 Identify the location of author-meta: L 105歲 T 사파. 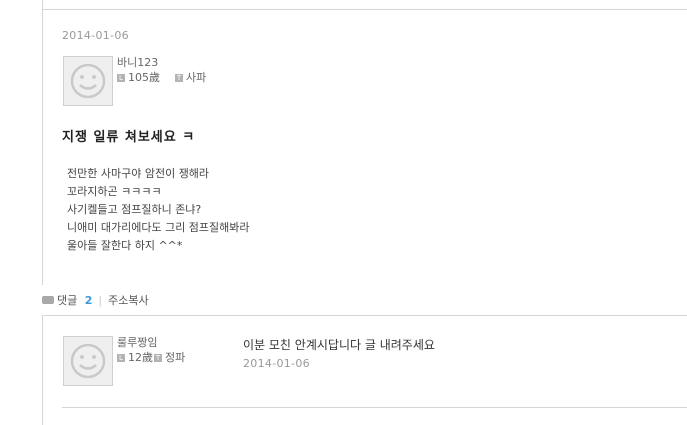
(161, 77).